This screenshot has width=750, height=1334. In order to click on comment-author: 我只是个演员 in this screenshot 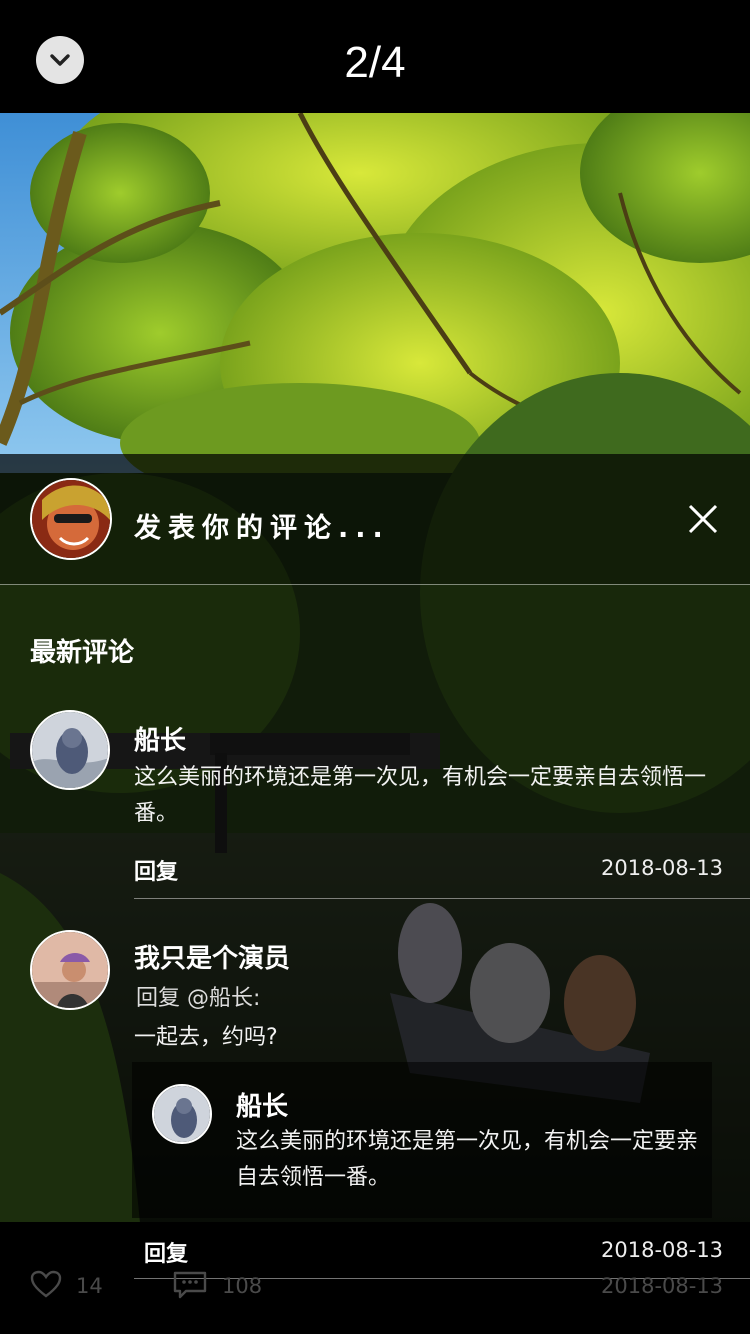, I will do `click(212, 956)`.